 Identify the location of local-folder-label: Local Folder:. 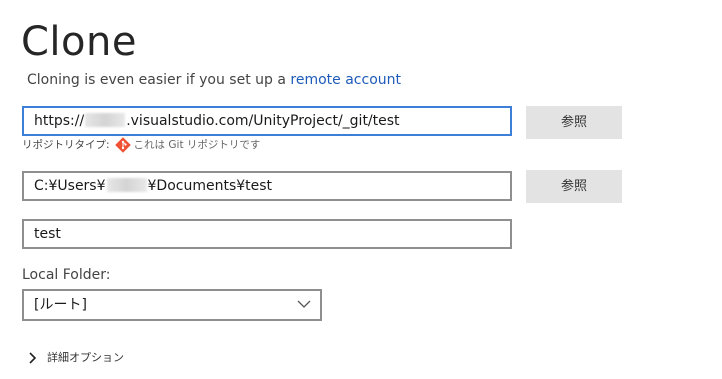
(66, 275).